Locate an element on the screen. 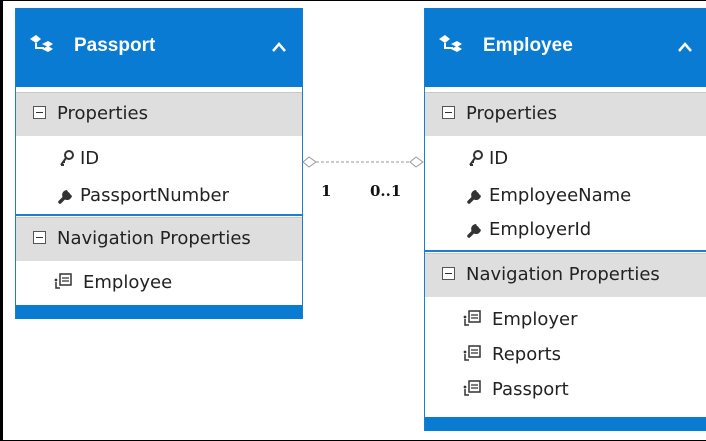  navigation-row: Passport is located at coordinates (565, 390).